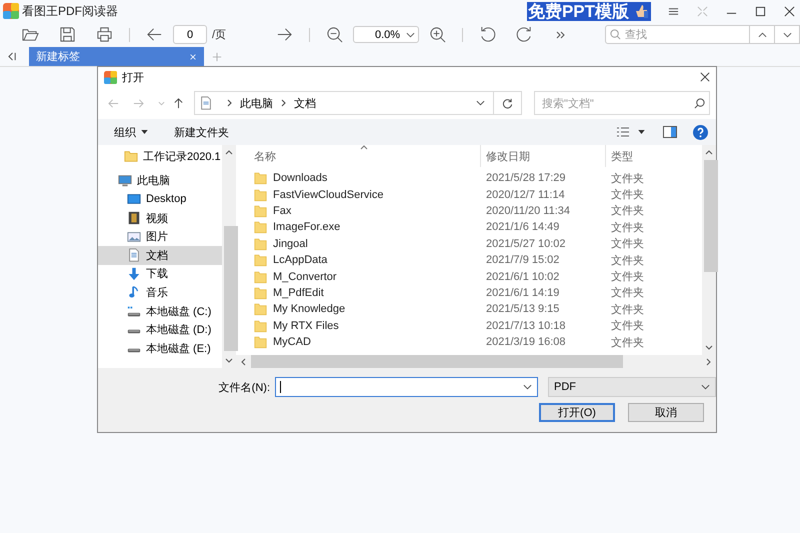 Image resolution: width=800 pixels, height=533 pixels. I want to click on column-header: 修改日期, so click(543, 156).